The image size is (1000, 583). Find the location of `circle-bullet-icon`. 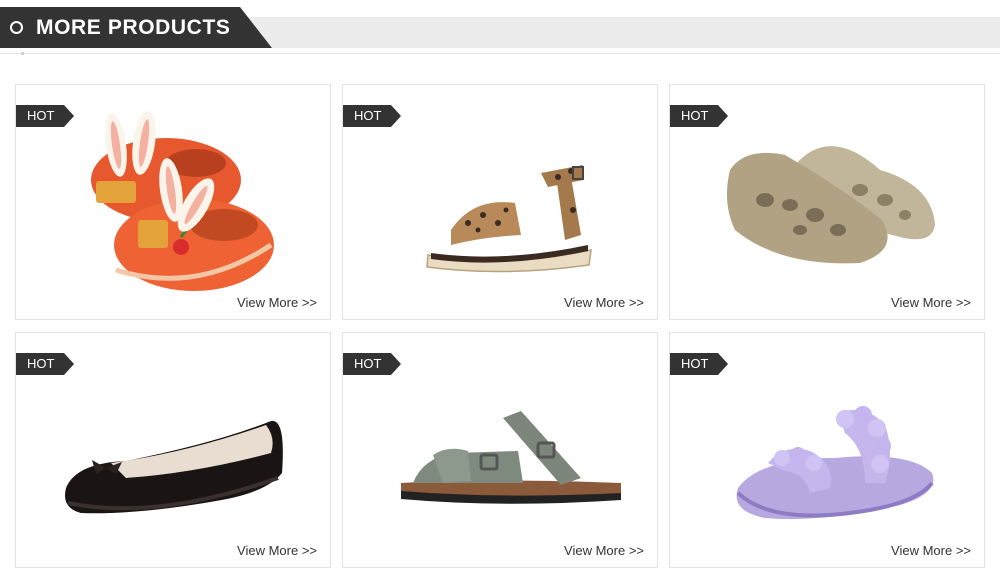

circle-bullet-icon is located at coordinates (16, 27).